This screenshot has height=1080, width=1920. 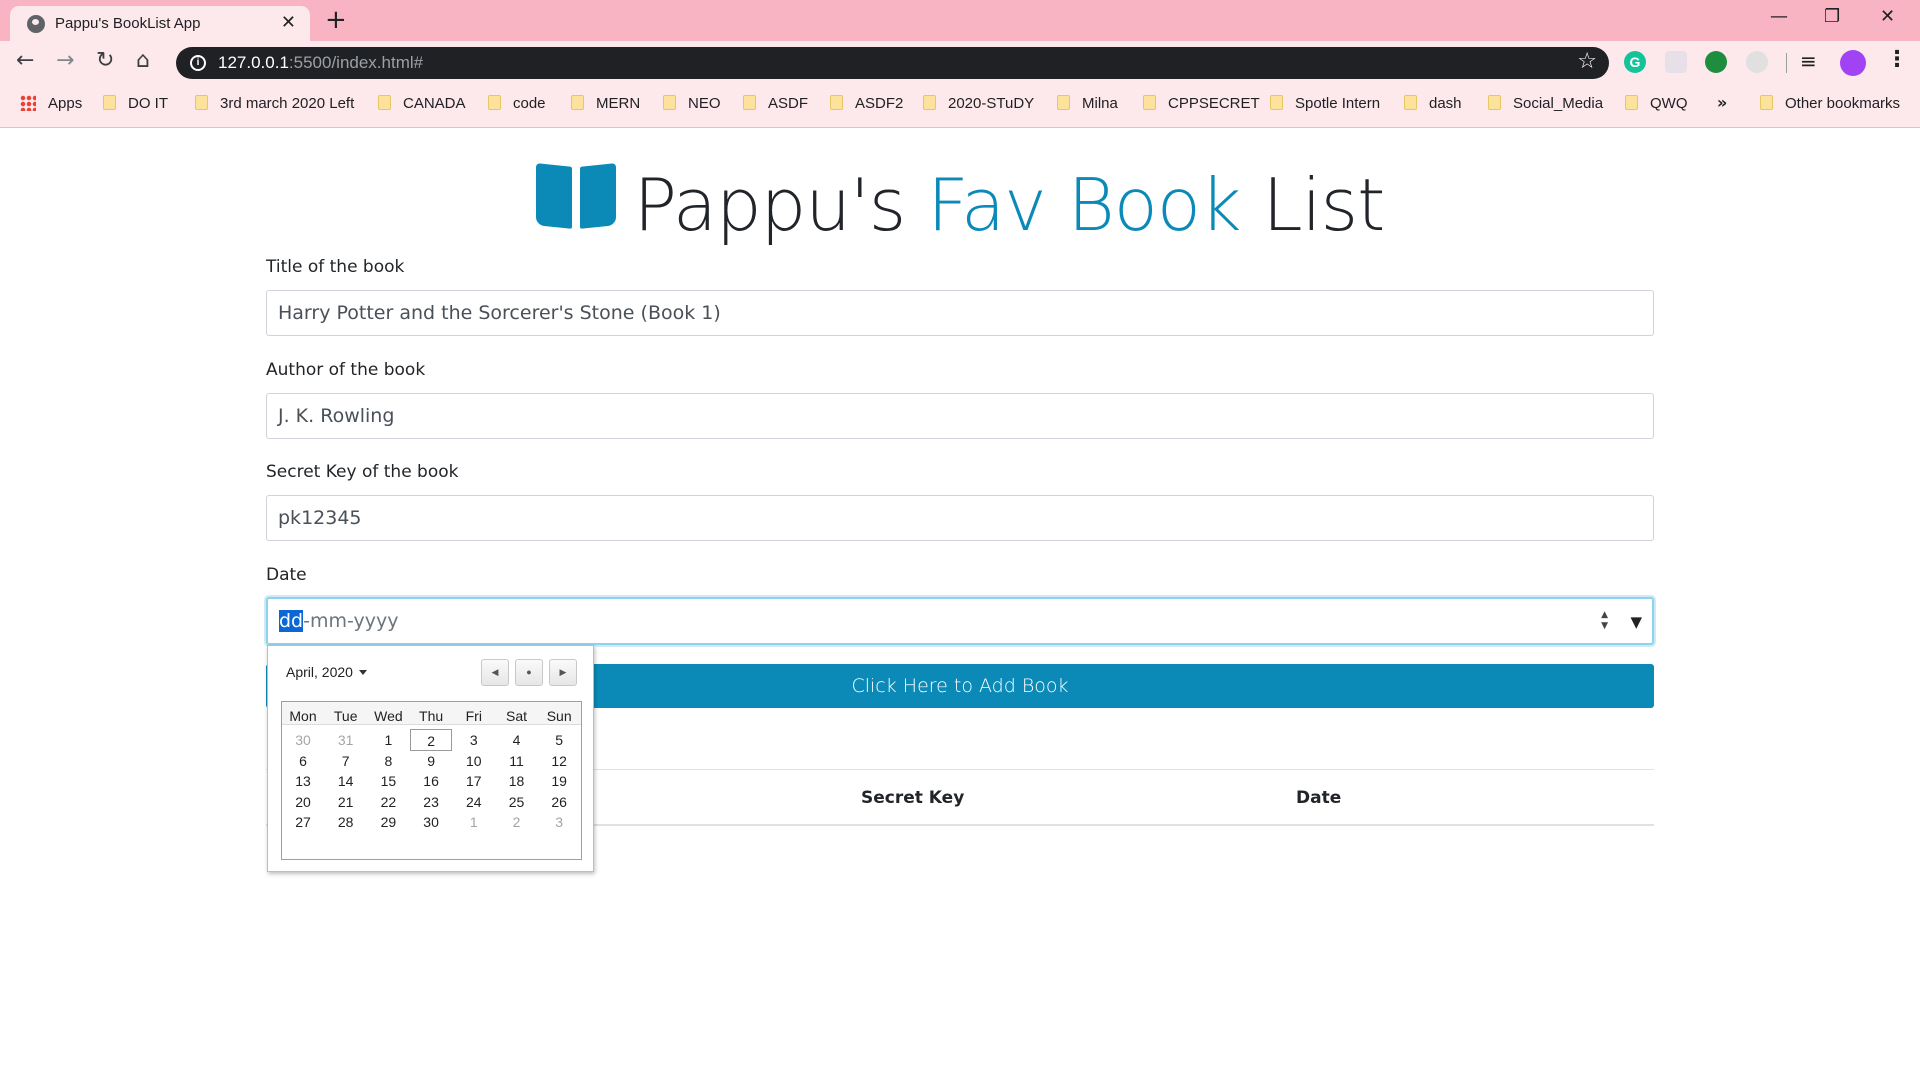 What do you see at coordinates (605, 103) in the screenshot?
I see `bookmark-item: MERN` at bounding box center [605, 103].